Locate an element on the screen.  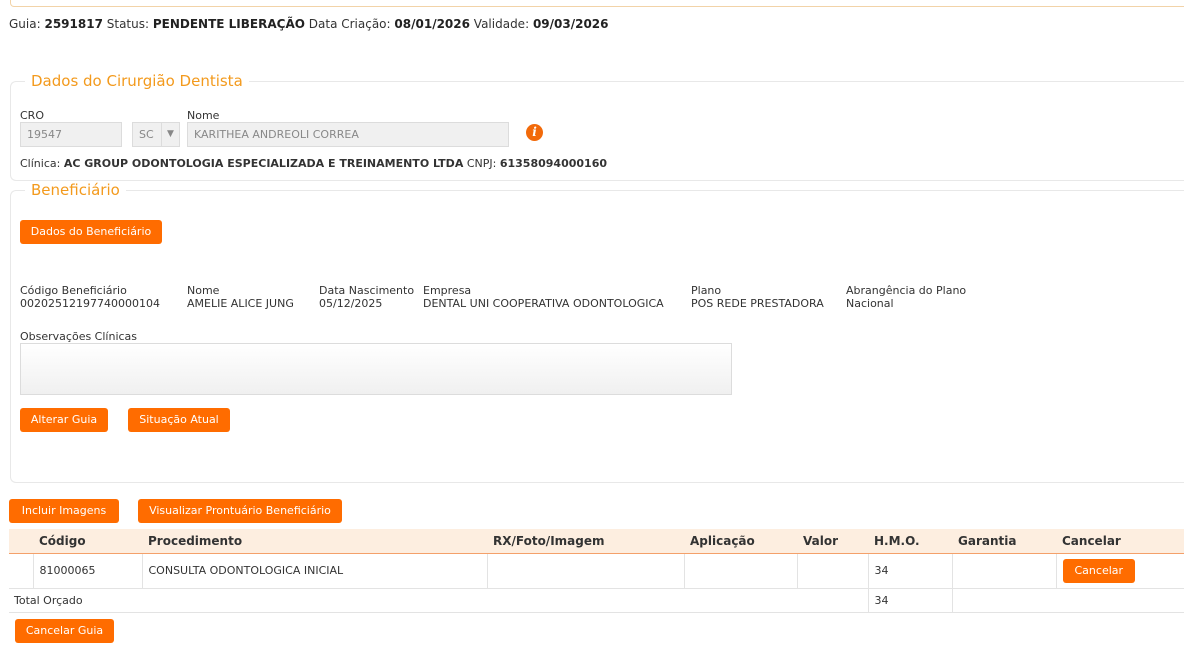
cnpj-value: 61358094000160 is located at coordinates (553, 163).